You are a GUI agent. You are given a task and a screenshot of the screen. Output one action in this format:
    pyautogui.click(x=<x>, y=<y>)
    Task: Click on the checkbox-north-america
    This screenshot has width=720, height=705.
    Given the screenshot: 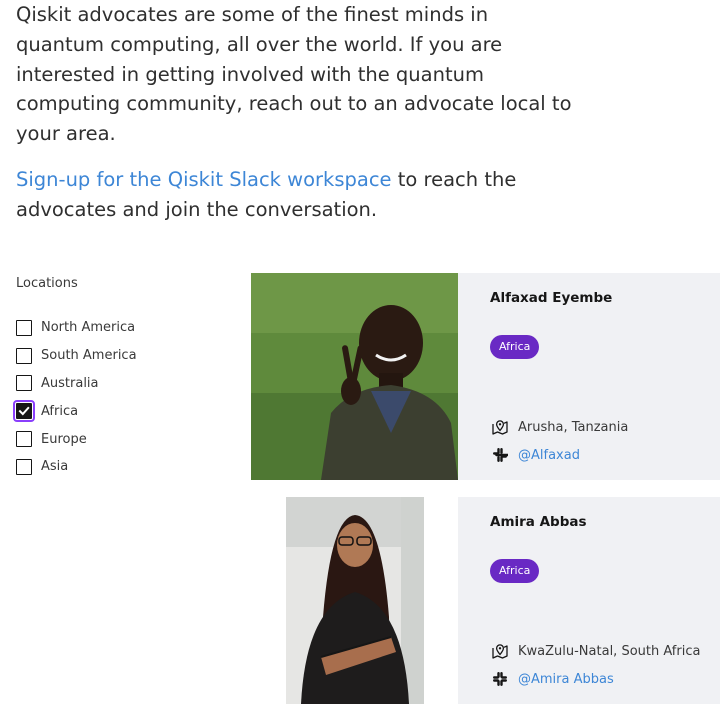 What is the action you would take?
    pyautogui.click(x=24, y=327)
    